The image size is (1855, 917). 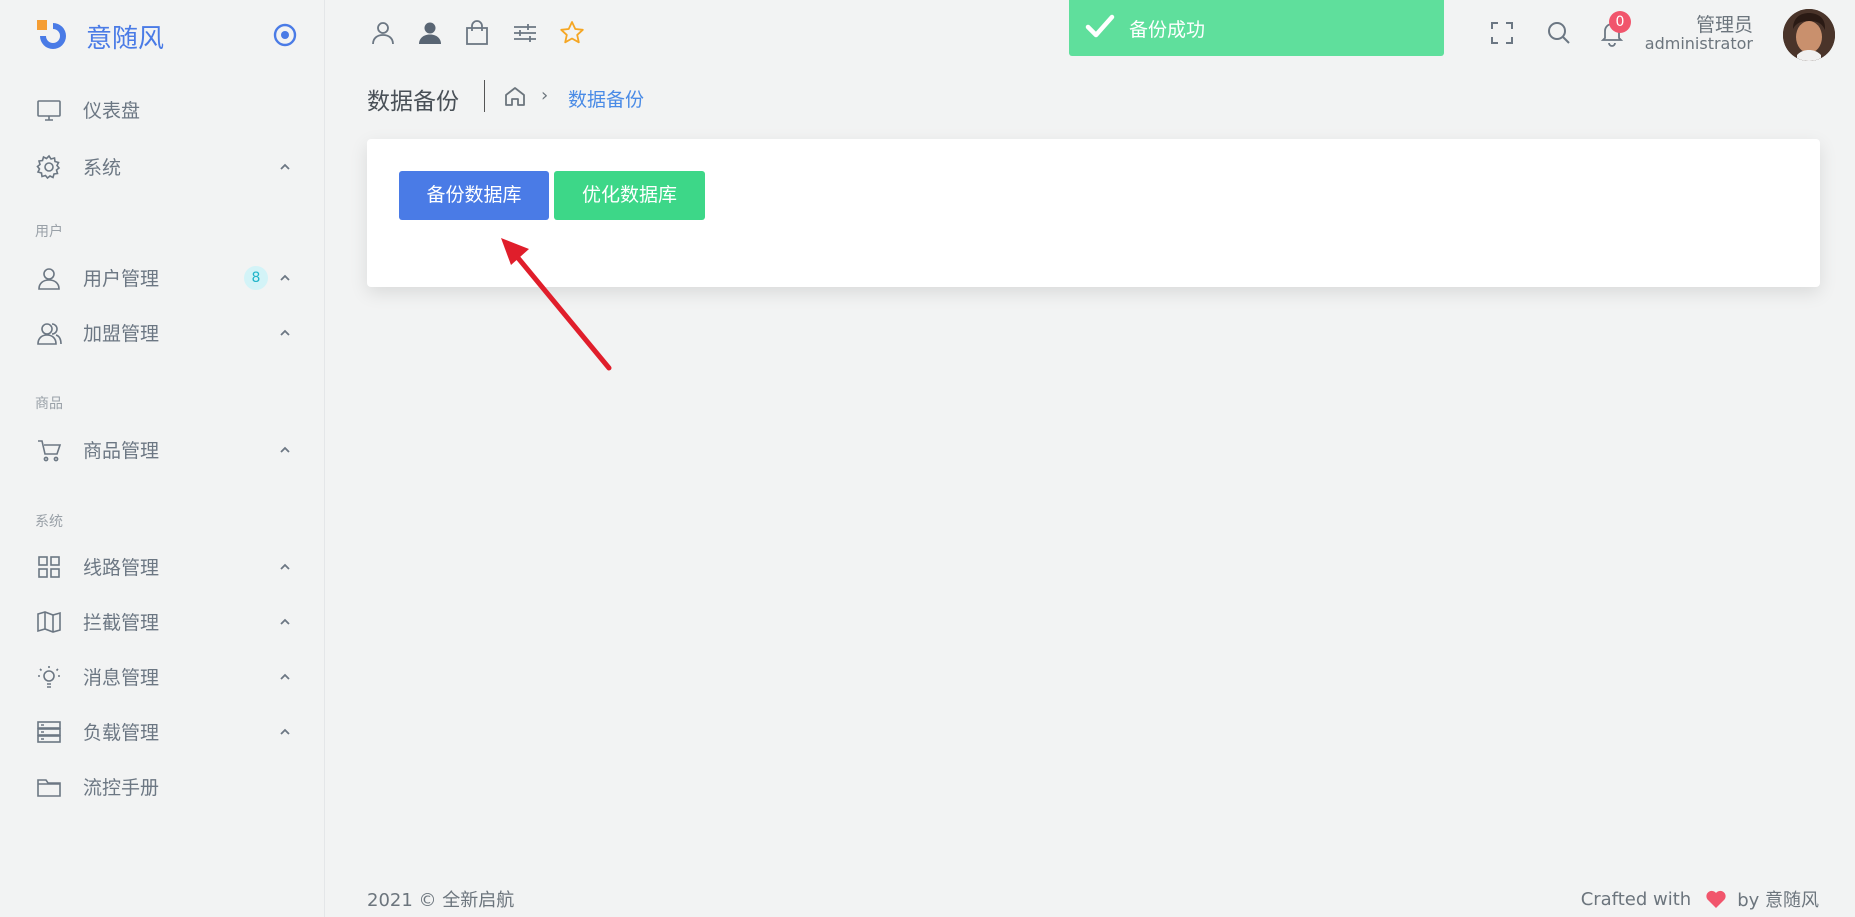 What do you see at coordinates (1256, 28) in the screenshot?
I see `success-toast: 备份成功` at bounding box center [1256, 28].